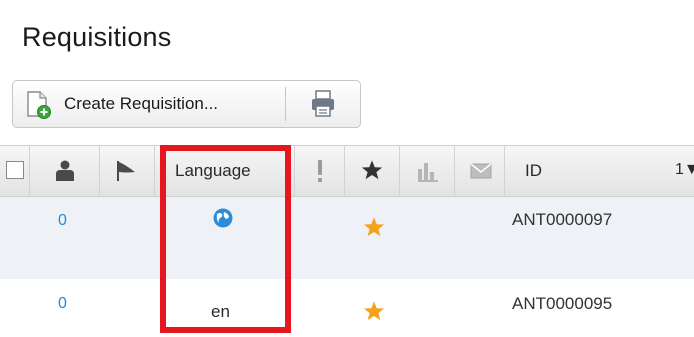 This screenshot has height=337, width=694. I want to click on messages-column-header, so click(480, 171).